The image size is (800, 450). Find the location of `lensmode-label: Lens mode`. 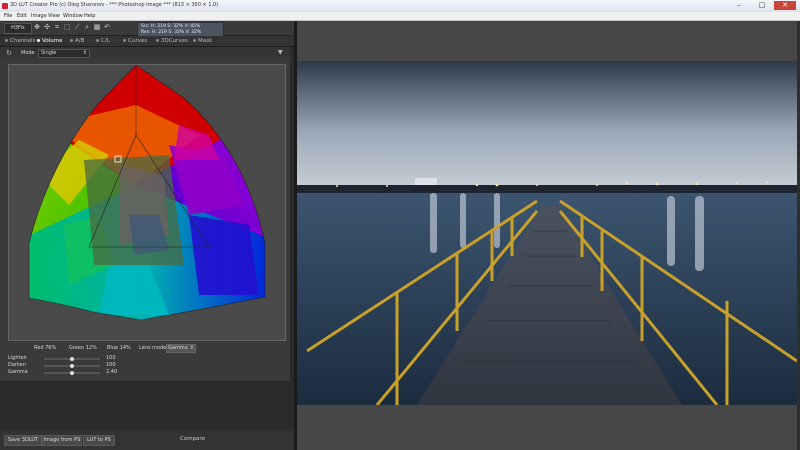

lensmode-label: Lens mode is located at coordinates (153, 348).